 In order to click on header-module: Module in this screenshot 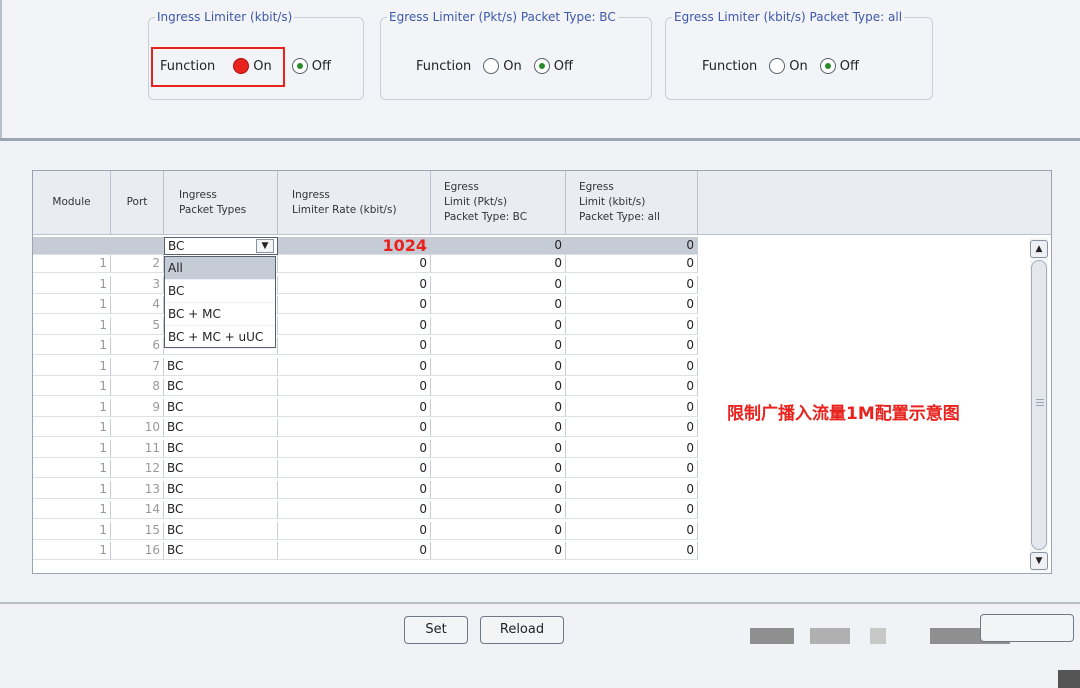, I will do `click(72, 203)`.